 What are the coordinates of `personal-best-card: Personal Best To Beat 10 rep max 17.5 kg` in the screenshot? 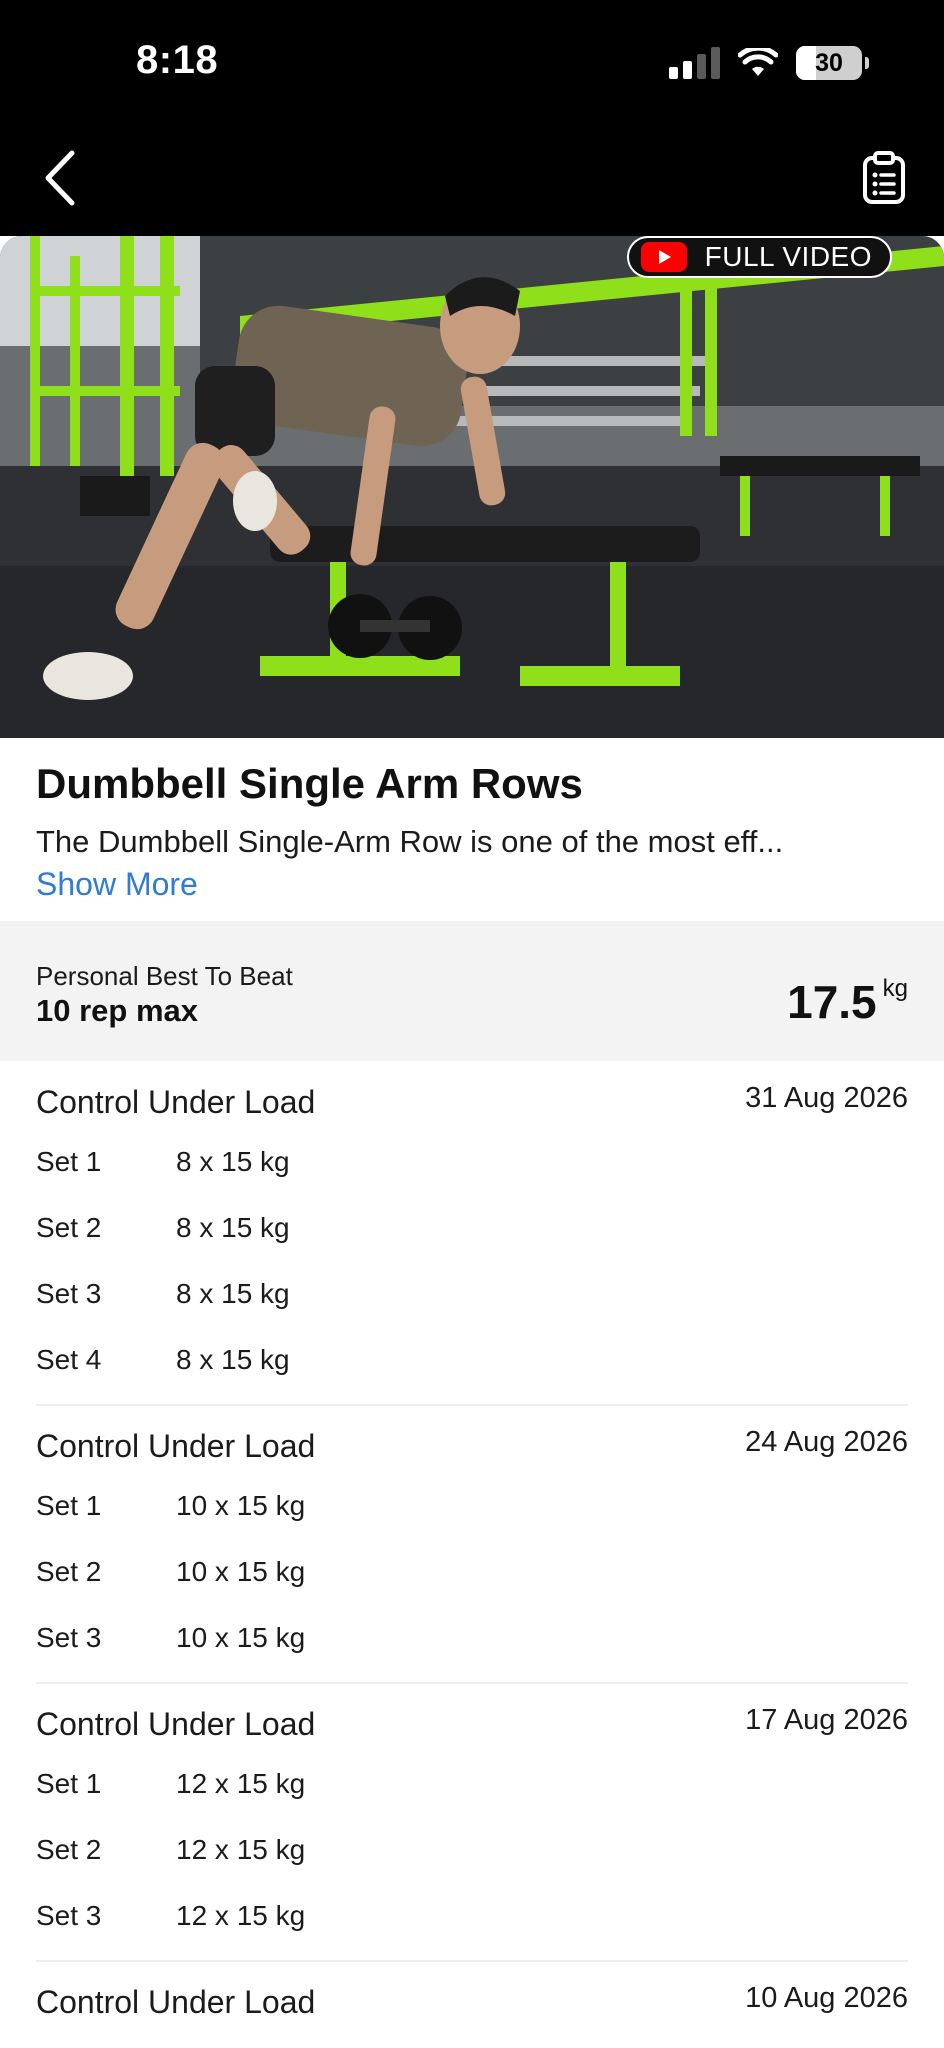 It's located at (472, 991).